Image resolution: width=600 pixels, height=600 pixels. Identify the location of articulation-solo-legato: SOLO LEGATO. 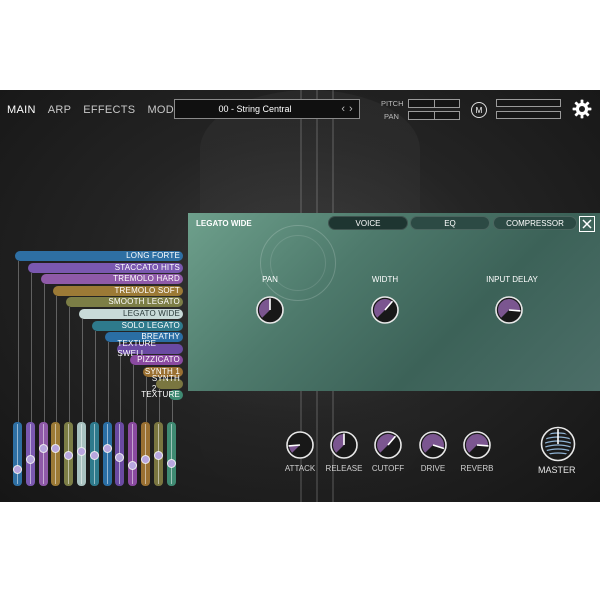
(137, 325).